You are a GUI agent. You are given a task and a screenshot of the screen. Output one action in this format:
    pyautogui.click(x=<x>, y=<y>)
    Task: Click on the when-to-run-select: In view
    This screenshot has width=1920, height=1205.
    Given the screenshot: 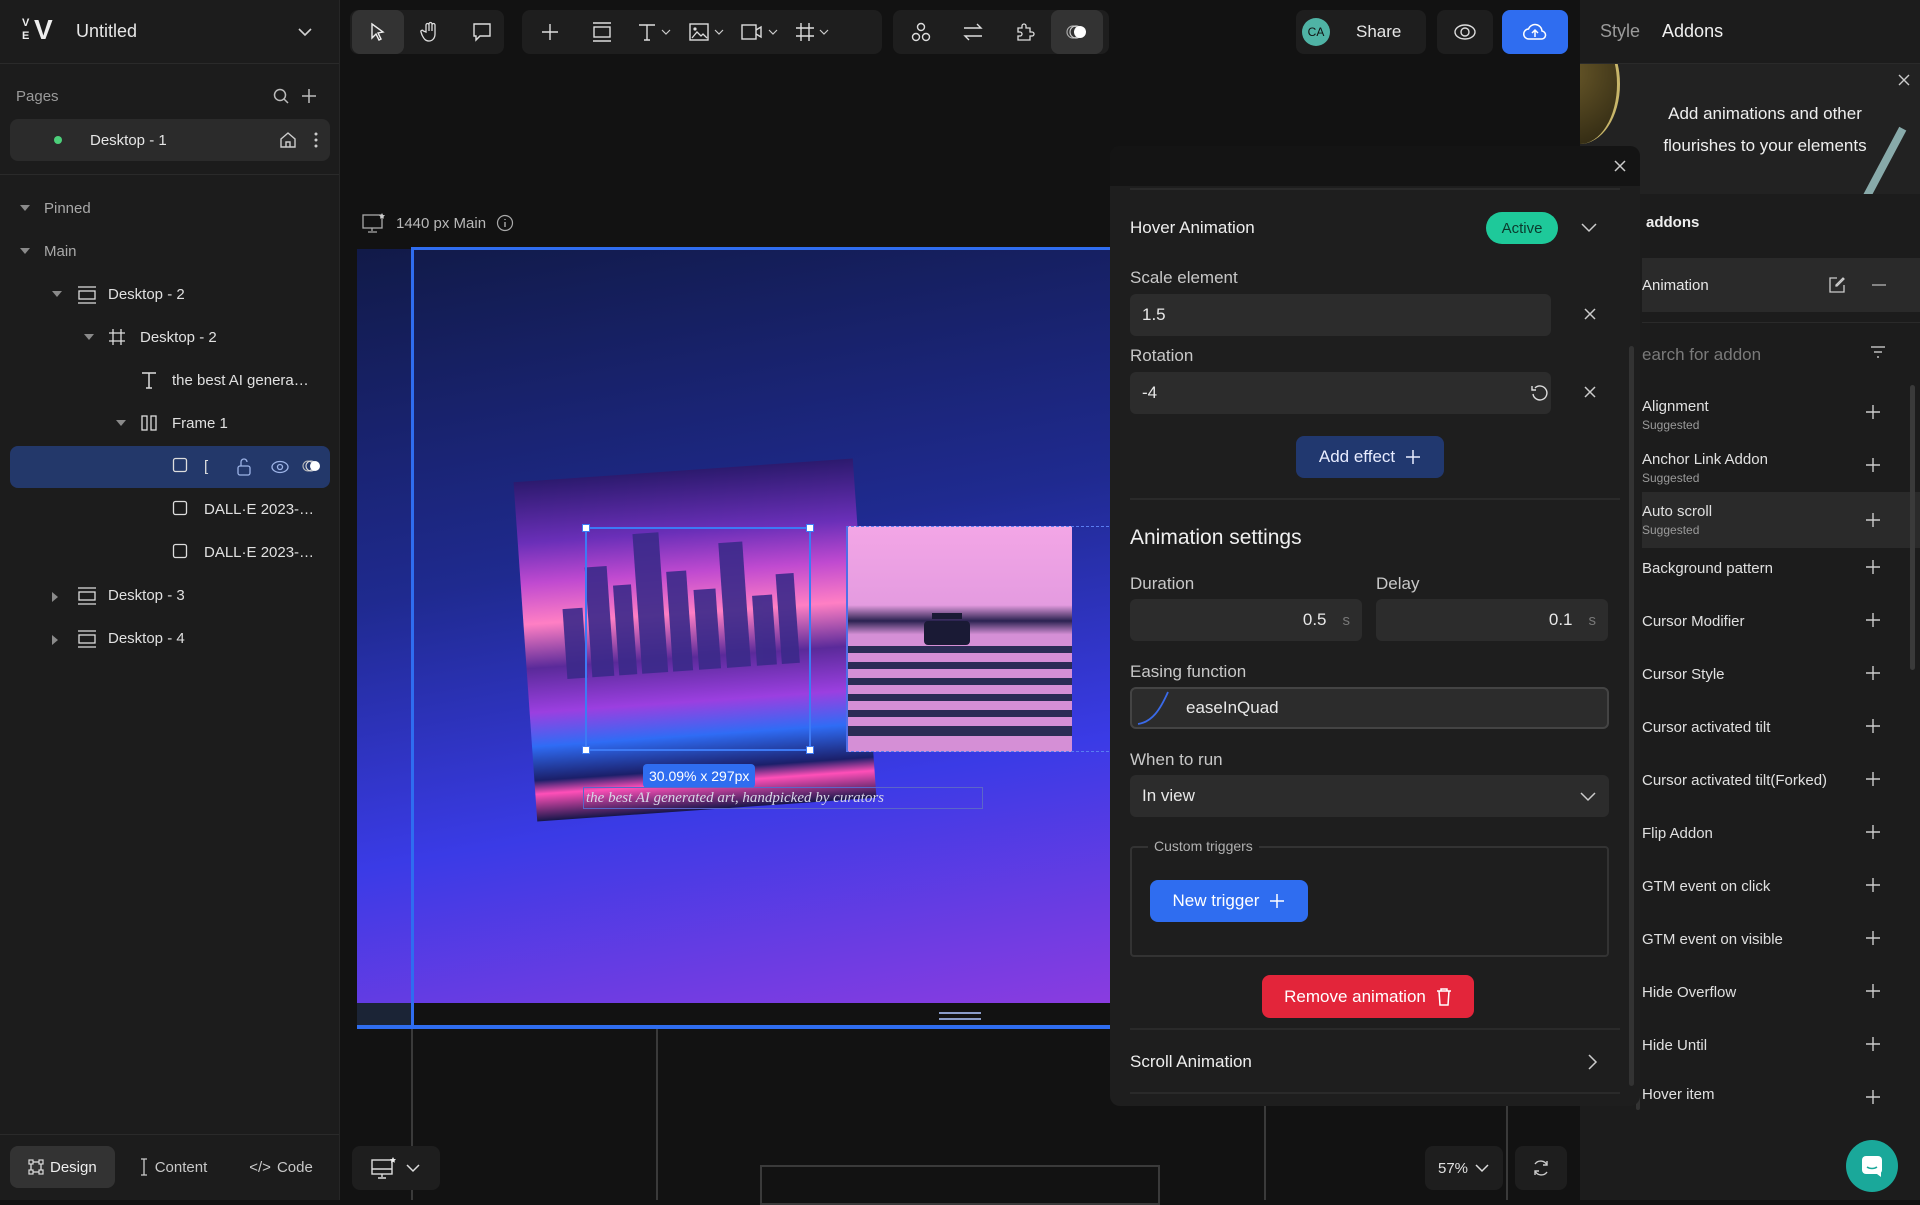 What is the action you would take?
    pyautogui.click(x=1369, y=796)
    